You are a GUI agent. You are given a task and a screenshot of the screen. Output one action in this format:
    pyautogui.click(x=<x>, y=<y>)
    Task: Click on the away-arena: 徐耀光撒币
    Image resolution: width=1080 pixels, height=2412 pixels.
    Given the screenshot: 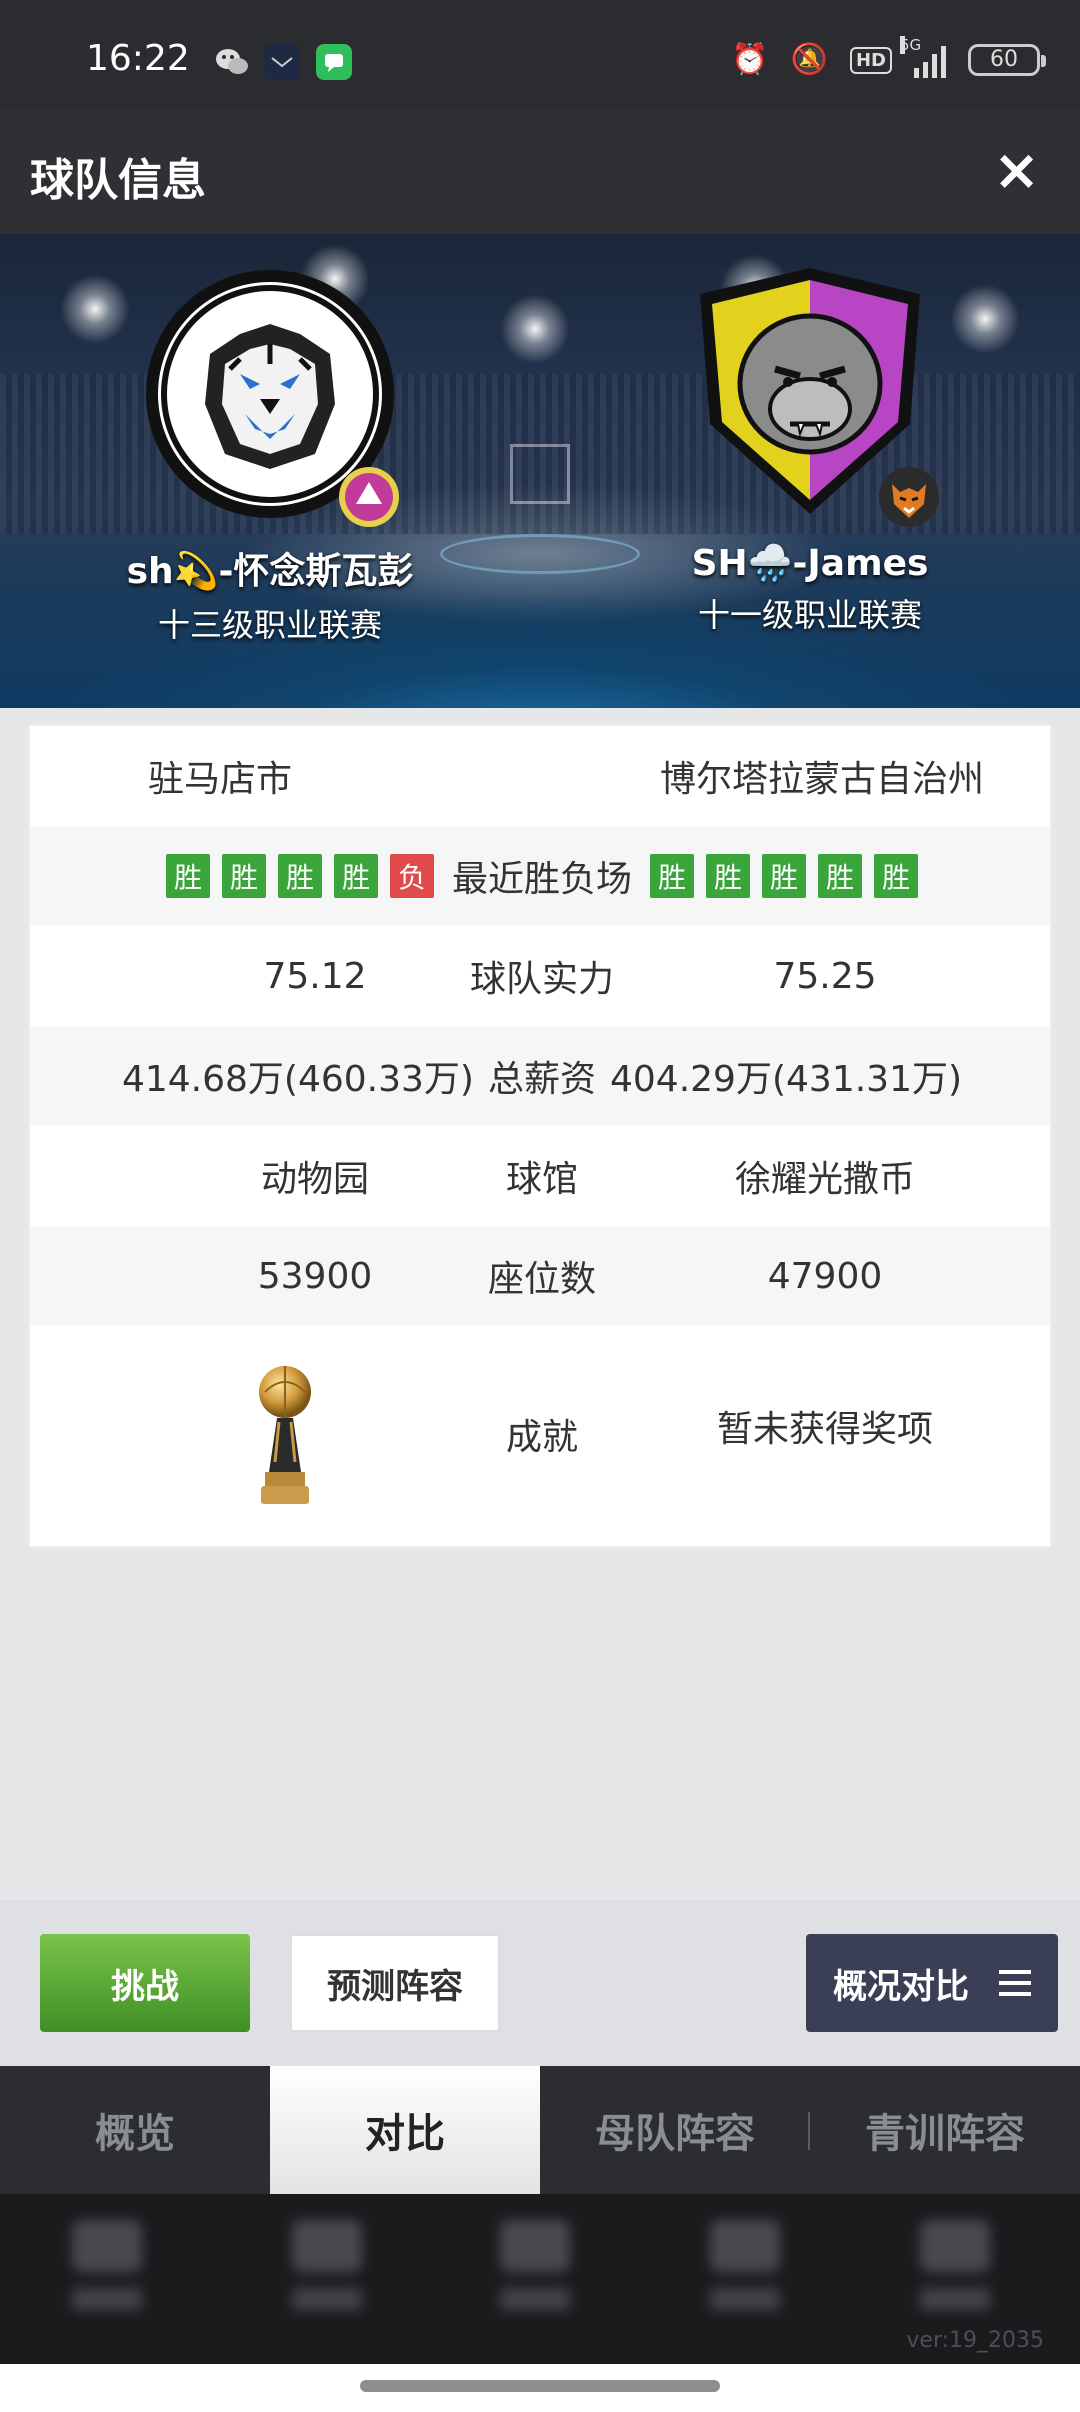 What is the action you would take?
    pyautogui.click(x=824, y=1179)
    